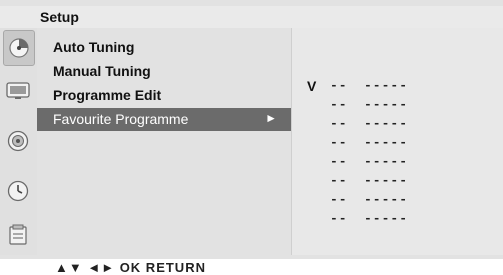  What do you see at coordinates (164, 71) in the screenshot?
I see `menu-item-manual-tuning: Manual Tuning` at bounding box center [164, 71].